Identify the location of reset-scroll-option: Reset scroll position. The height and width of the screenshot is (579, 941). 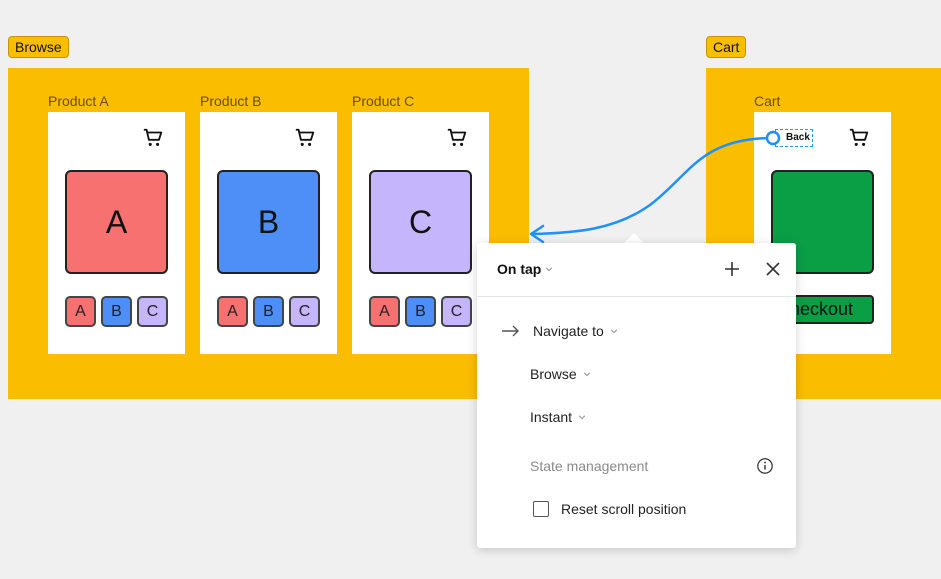
(609, 509).